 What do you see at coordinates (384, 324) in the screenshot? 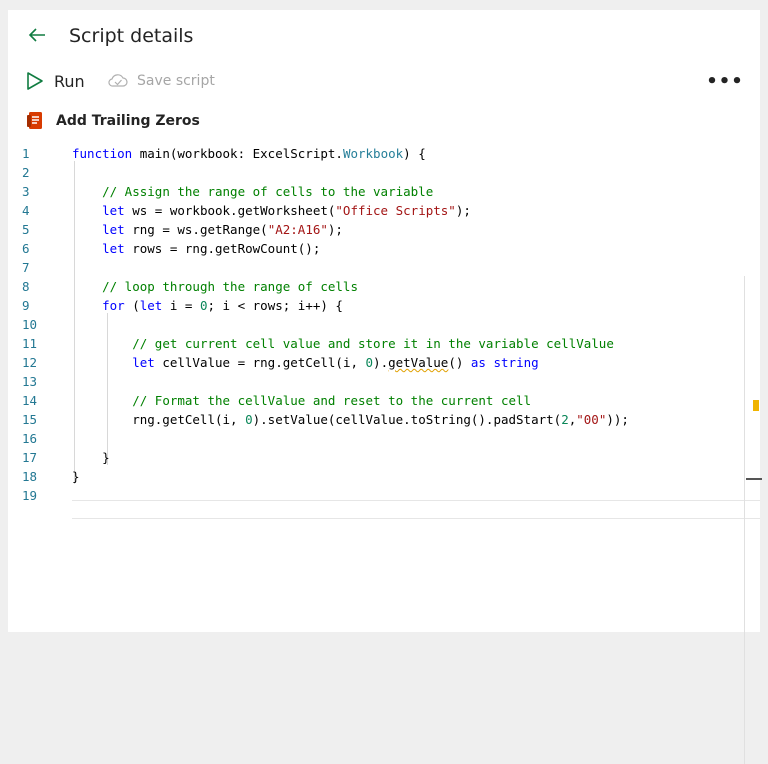
I see `code-line: 10` at bounding box center [384, 324].